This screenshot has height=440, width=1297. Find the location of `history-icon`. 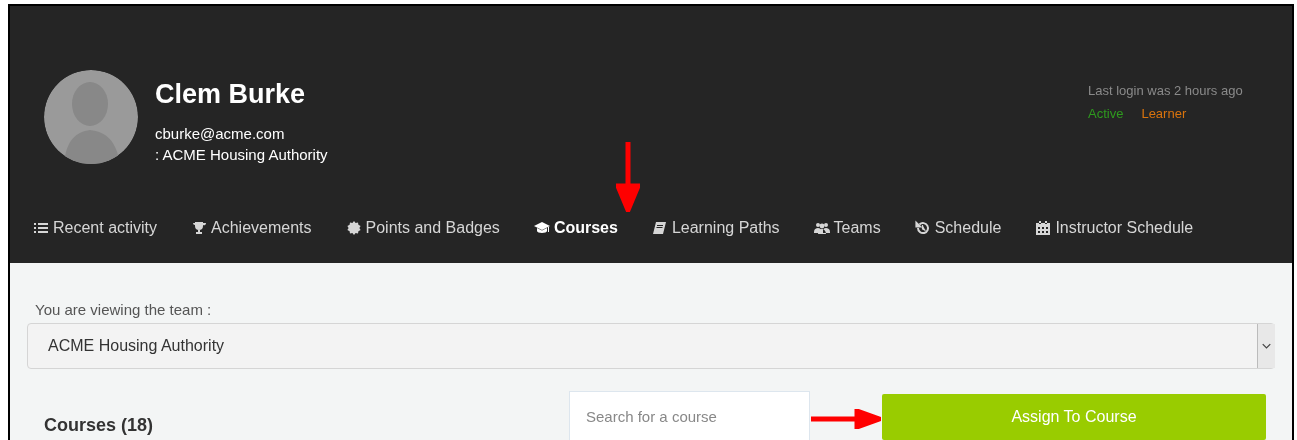

history-icon is located at coordinates (922, 228).